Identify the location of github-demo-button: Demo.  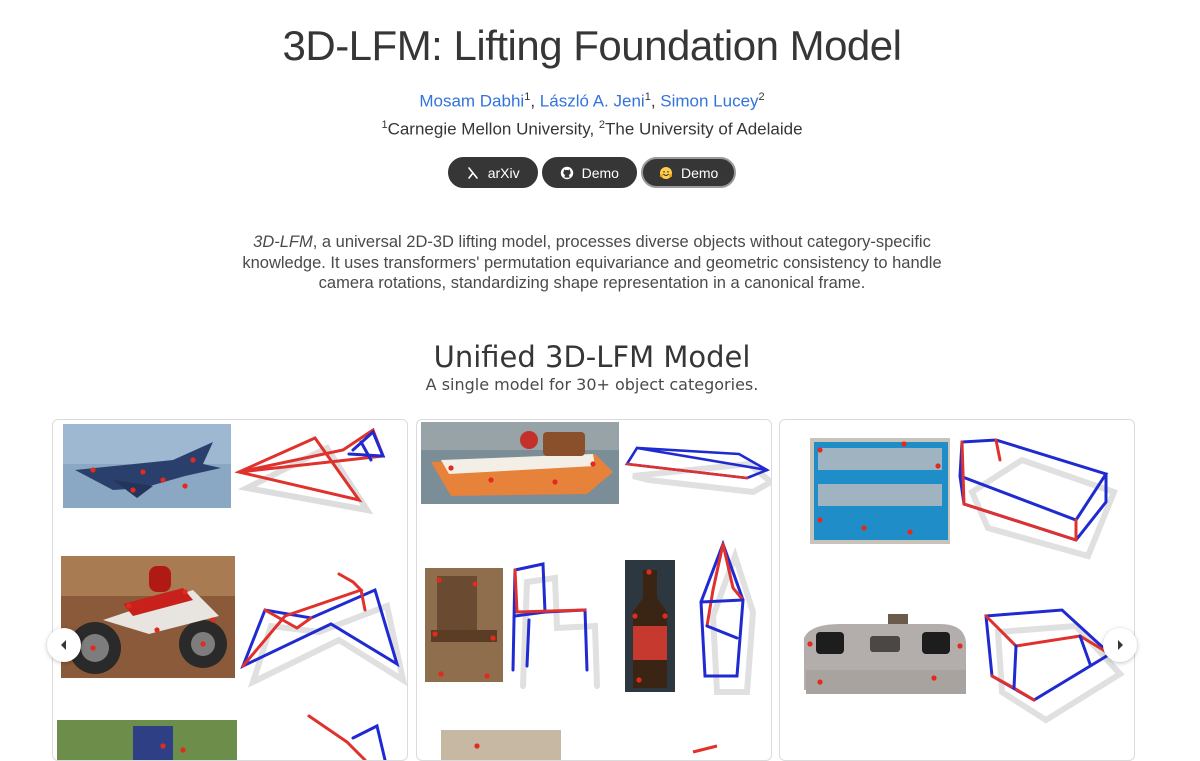
(589, 172).